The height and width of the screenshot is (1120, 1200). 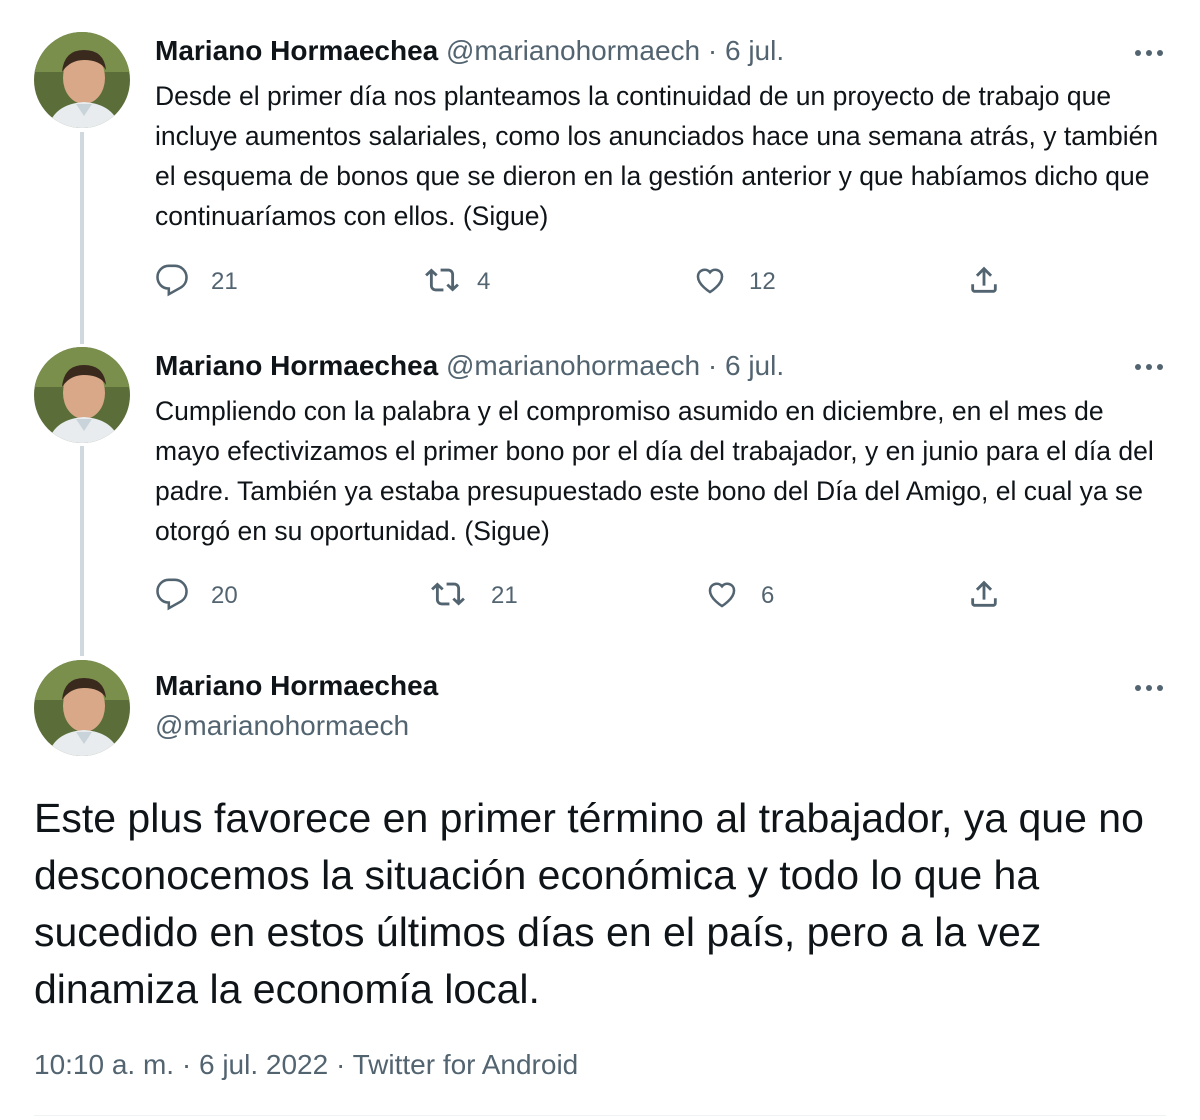 I want to click on retweet-button: 21, so click(x=474, y=596).